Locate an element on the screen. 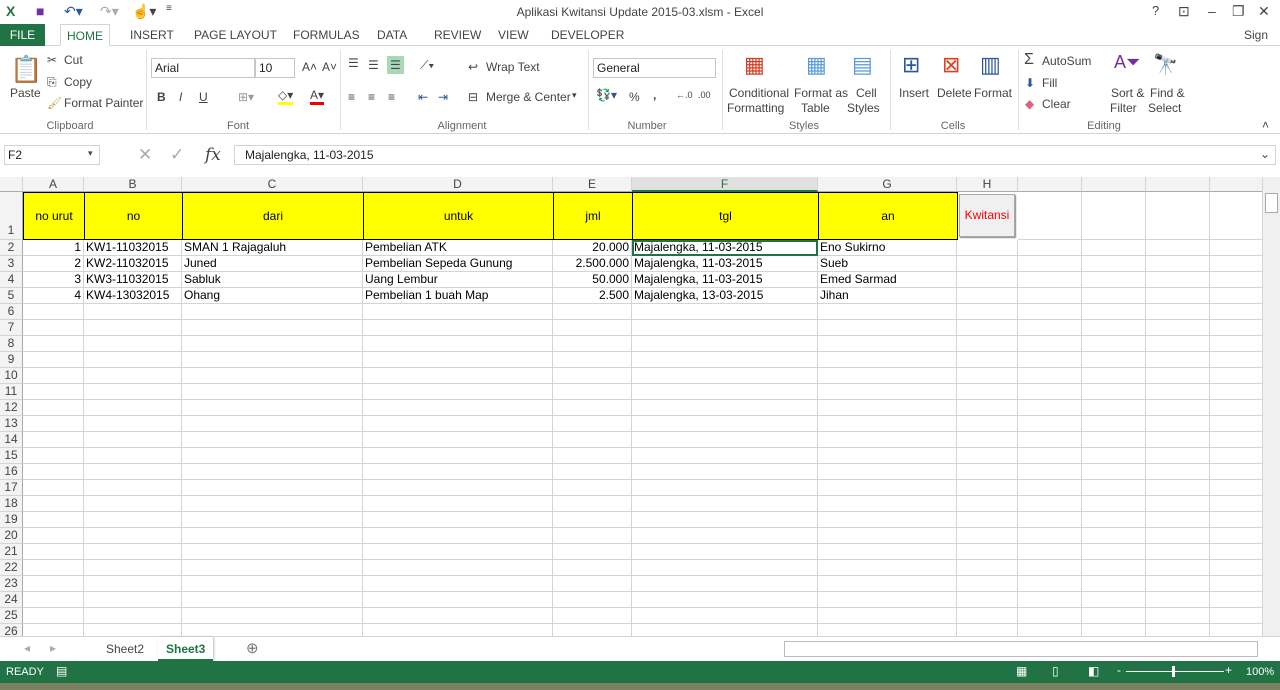 The width and height of the screenshot is (1280, 690). zoom-slider-thumb is located at coordinates (1173, 671).